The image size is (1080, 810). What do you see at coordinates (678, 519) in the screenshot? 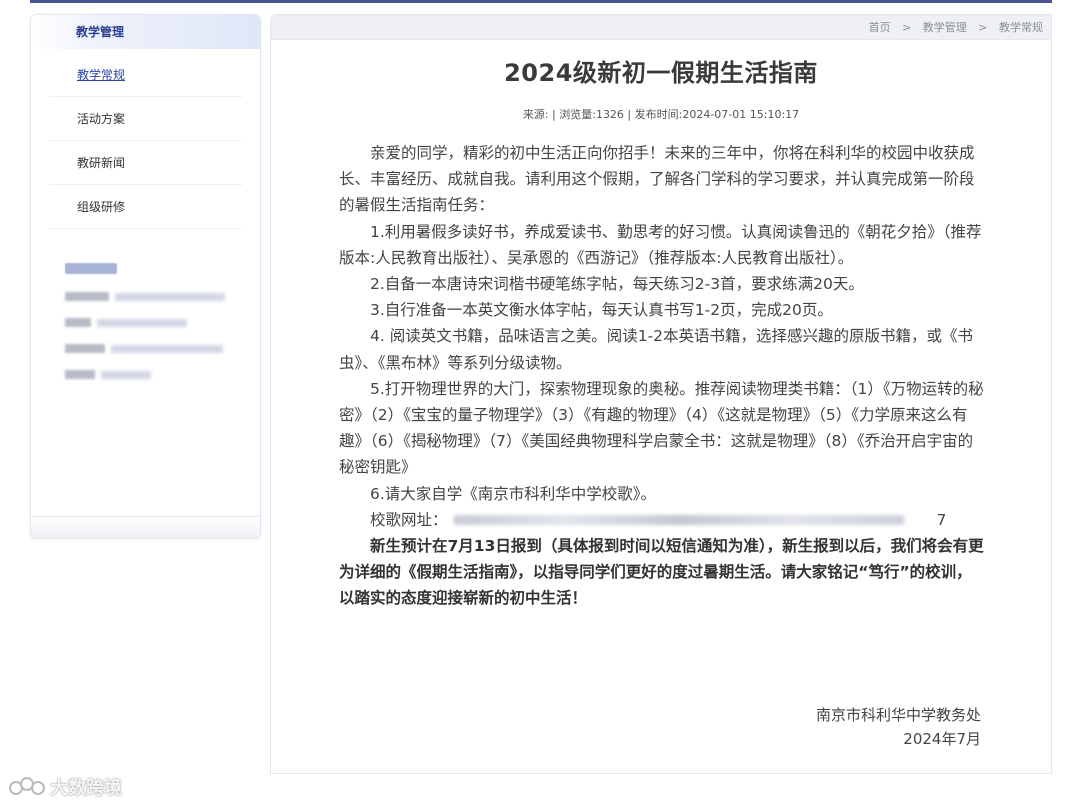
I see `school-song-url-redacted` at bounding box center [678, 519].